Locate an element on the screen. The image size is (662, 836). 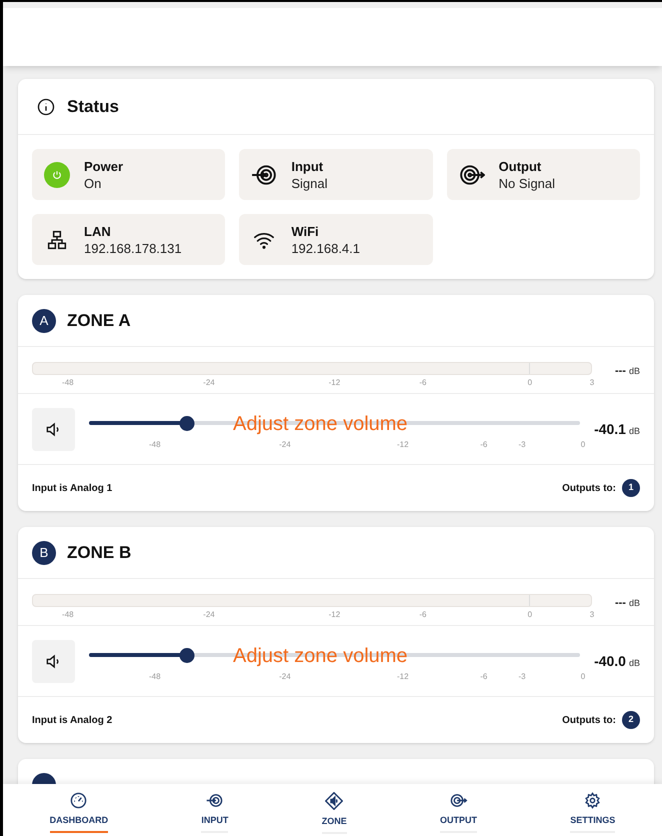
volume-reading: -40.0 is located at coordinates (610, 661).